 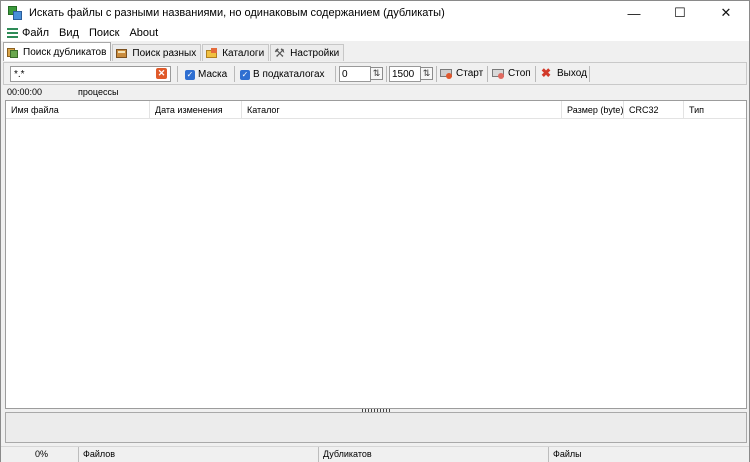 I want to click on details-panel, so click(x=376, y=427).